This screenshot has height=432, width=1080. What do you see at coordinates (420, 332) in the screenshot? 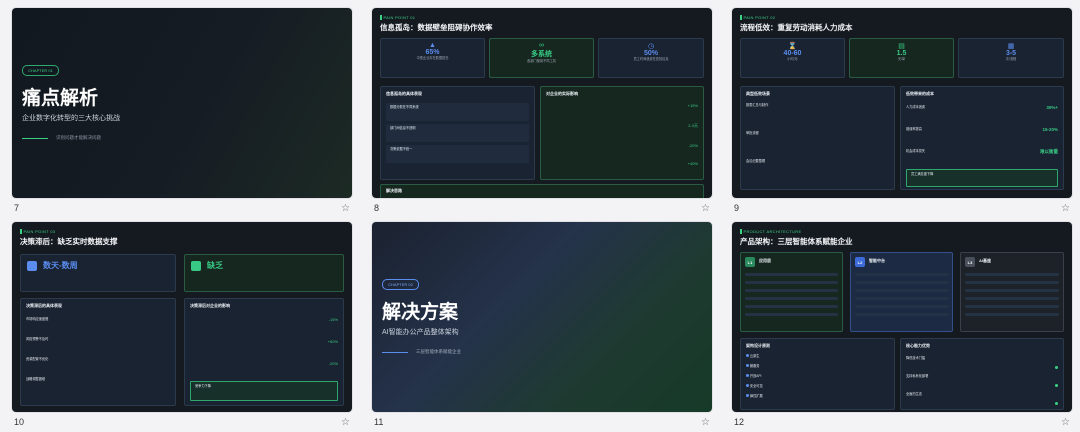
I see `slide-subtitle: AI智能办公产品整体架构` at bounding box center [420, 332].